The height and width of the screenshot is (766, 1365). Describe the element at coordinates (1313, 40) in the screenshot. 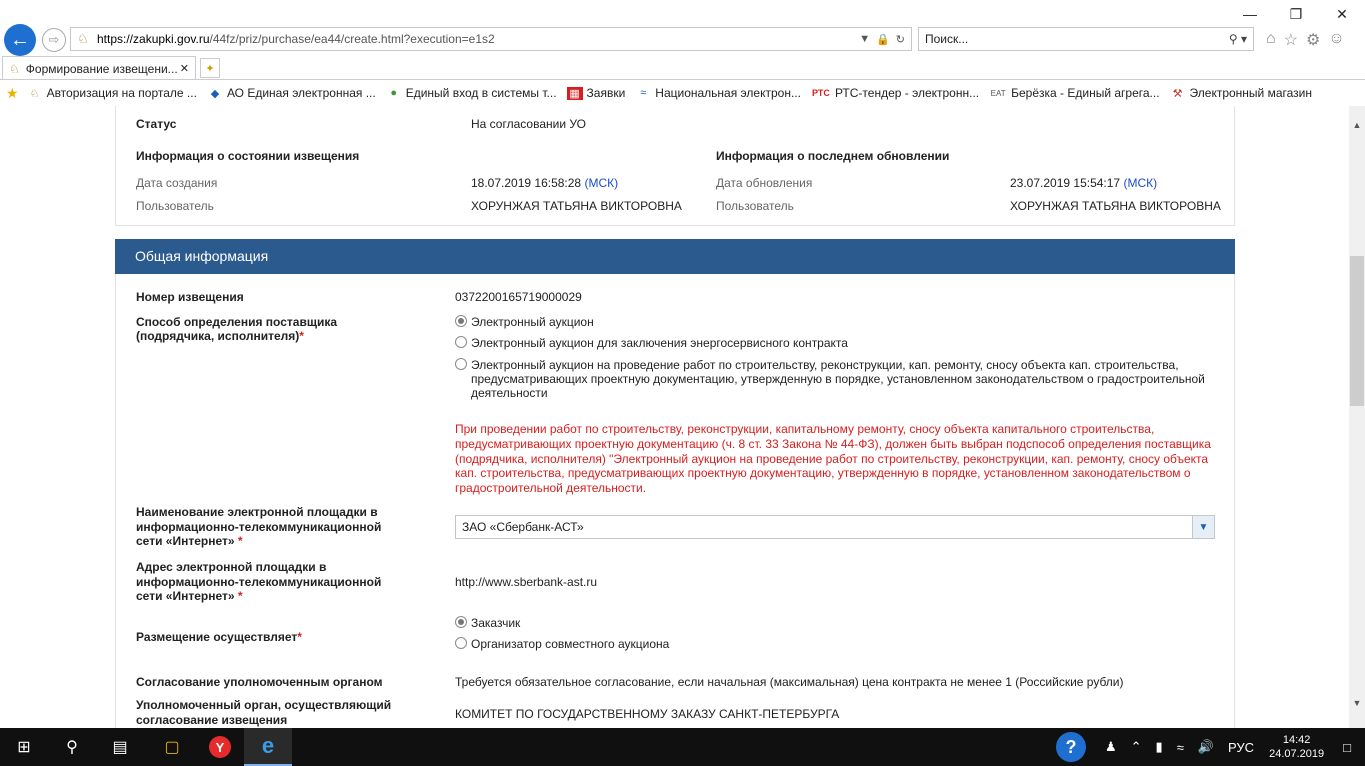

I see `gear-icon: ⚙` at that location.